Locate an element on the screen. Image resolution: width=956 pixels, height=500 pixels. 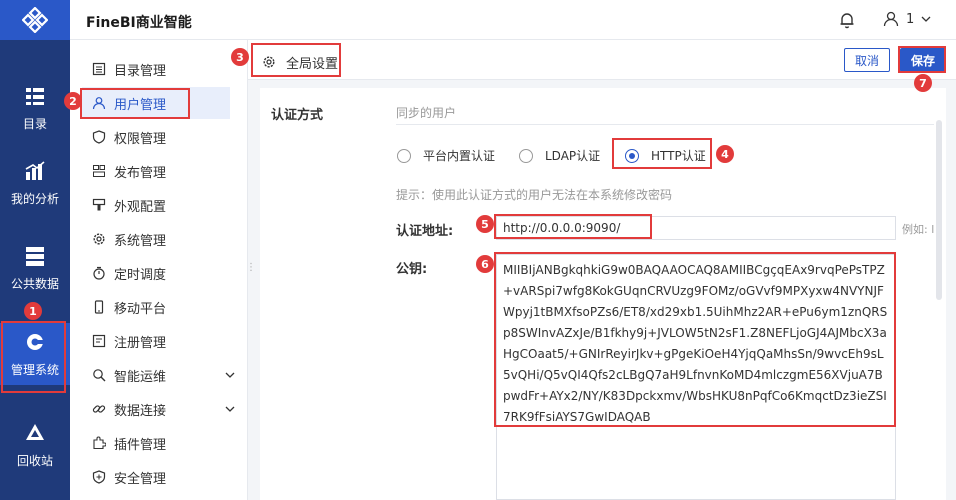
subnav-item-label: 权限管理 is located at coordinates (140, 139).